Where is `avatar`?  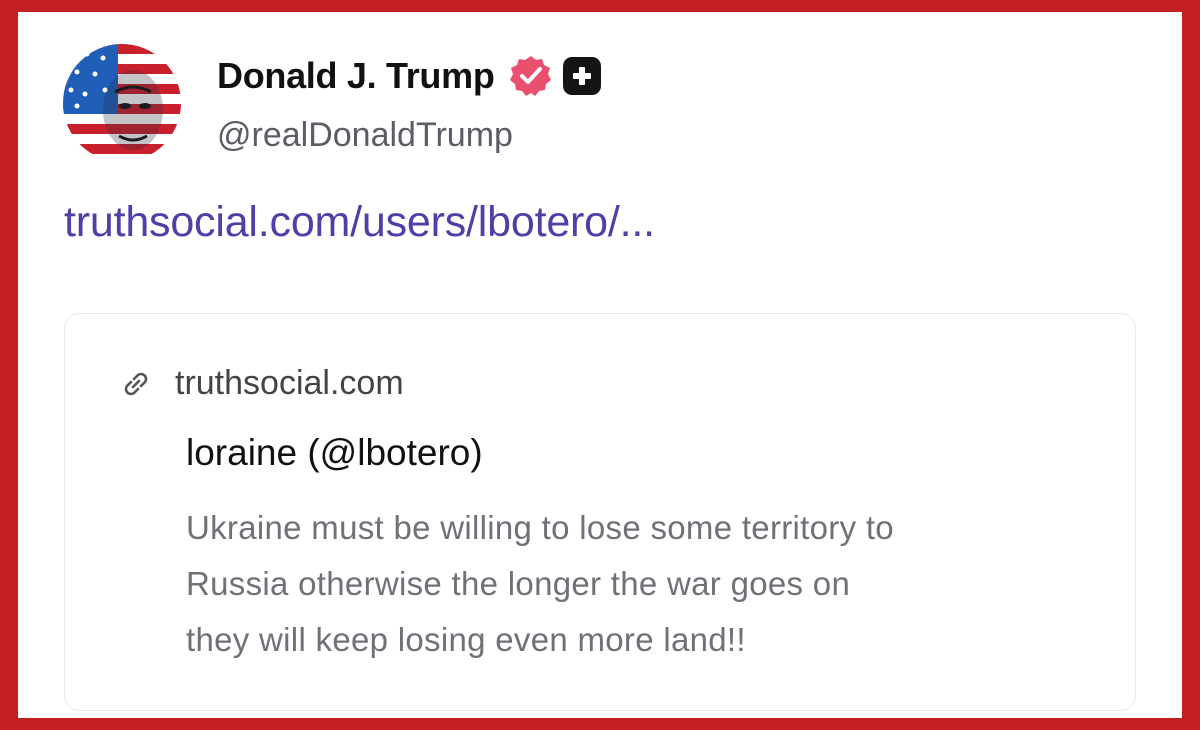 avatar is located at coordinates (122, 103).